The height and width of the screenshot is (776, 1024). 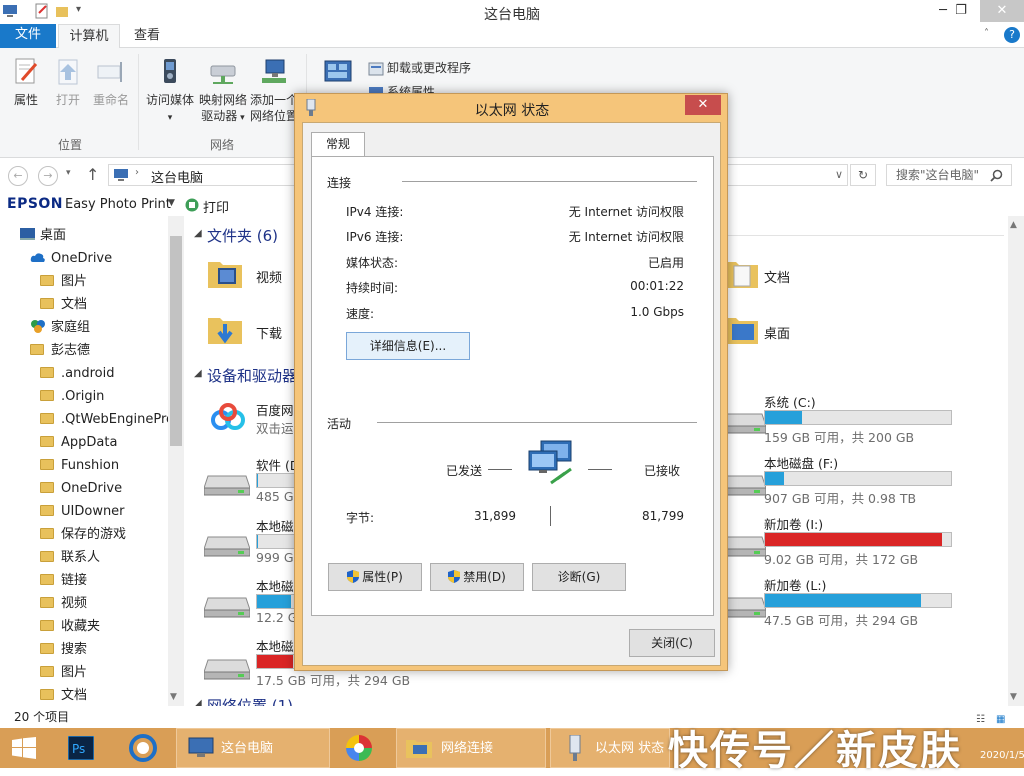 What do you see at coordinates (83, 748) in the screenshot?
I see `taskbar-photoshop: Ps` at bounding box center [83, 748].